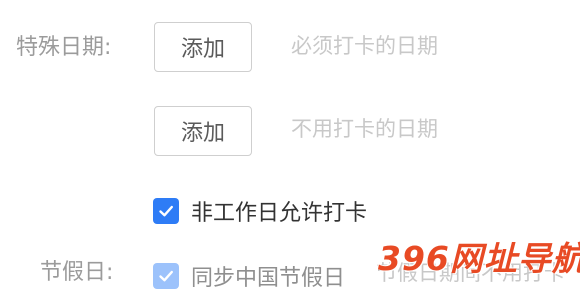 The image size is (580, 292). What do you see at coordinates (203, 47) in the screenshot?
I see `add-must-clock-date-button: 添加` at bounding box center [203, 47].